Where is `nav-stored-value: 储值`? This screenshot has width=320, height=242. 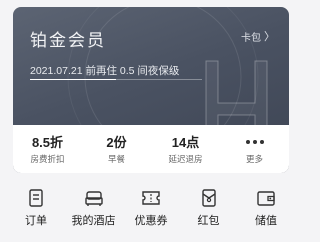 nav-stored-value: 储值 is located at coordinates (266, 213).